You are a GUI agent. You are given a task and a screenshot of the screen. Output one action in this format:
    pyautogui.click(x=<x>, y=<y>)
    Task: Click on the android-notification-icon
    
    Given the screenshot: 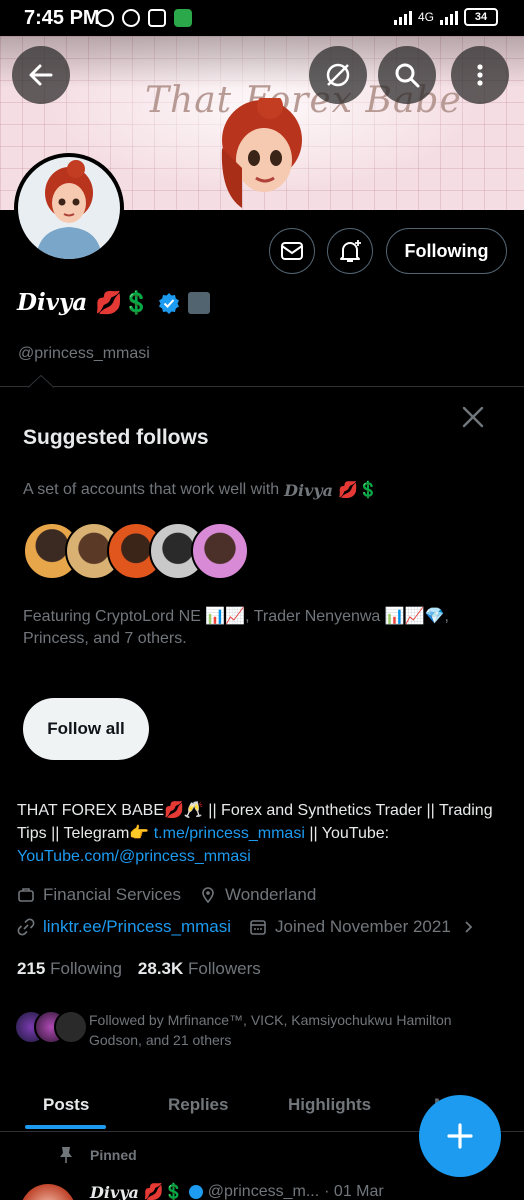 What is the action you would take?
    pyautogui.click(x=183, y=18)
    